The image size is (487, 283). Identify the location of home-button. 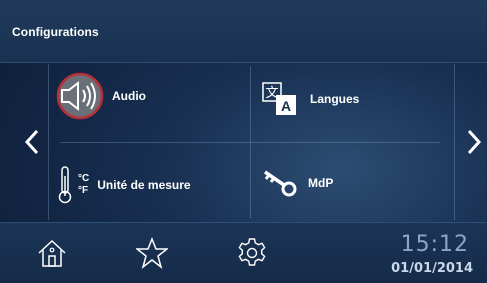
(52, 253).